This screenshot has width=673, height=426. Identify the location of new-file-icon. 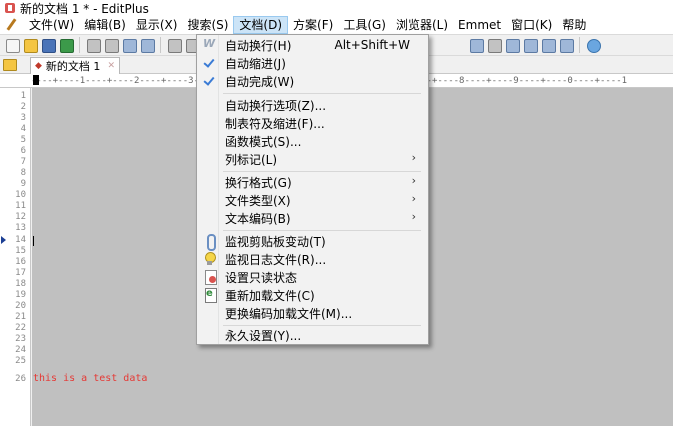
(12, 45).